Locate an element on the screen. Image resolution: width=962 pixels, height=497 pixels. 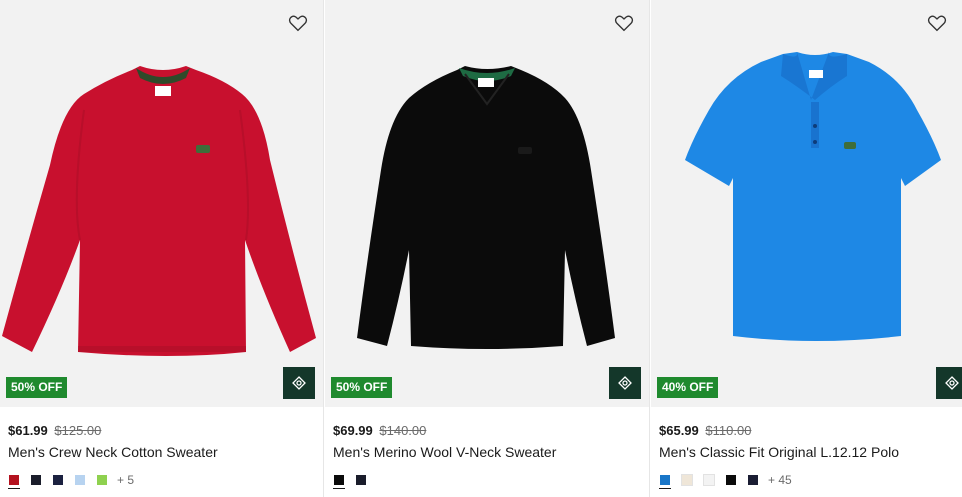
price-row: $61.99 $125.00 is located at coordinates (54, 430).